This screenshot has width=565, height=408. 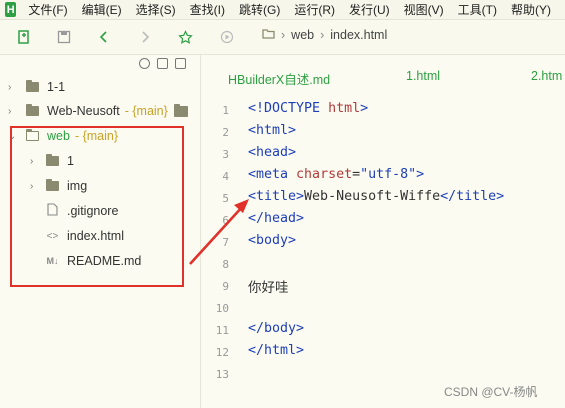 I want to click on tree-item-web: ⌄ web - {main}, so click(x=63, y=136).